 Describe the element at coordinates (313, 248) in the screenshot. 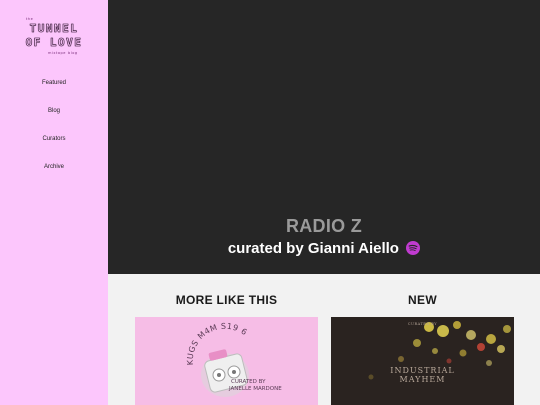

I see `curator-text: curated by Gianni Aiello` at that location.